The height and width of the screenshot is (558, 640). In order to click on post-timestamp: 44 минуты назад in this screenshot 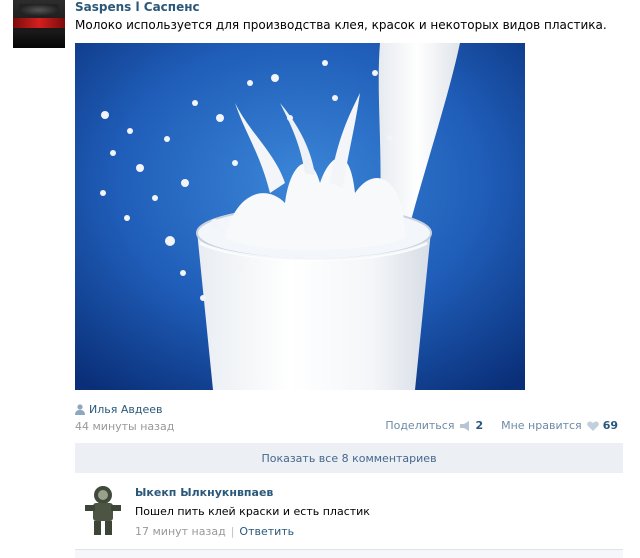, I will do `click(124, 426)`.